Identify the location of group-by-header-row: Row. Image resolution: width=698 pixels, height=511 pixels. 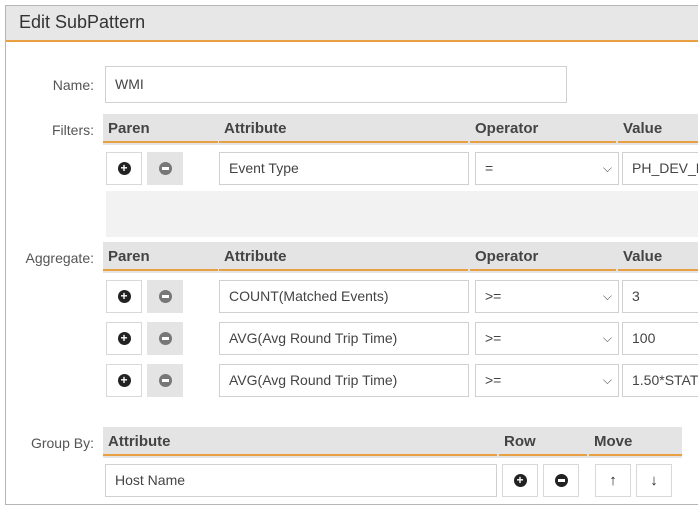
(543, 441).